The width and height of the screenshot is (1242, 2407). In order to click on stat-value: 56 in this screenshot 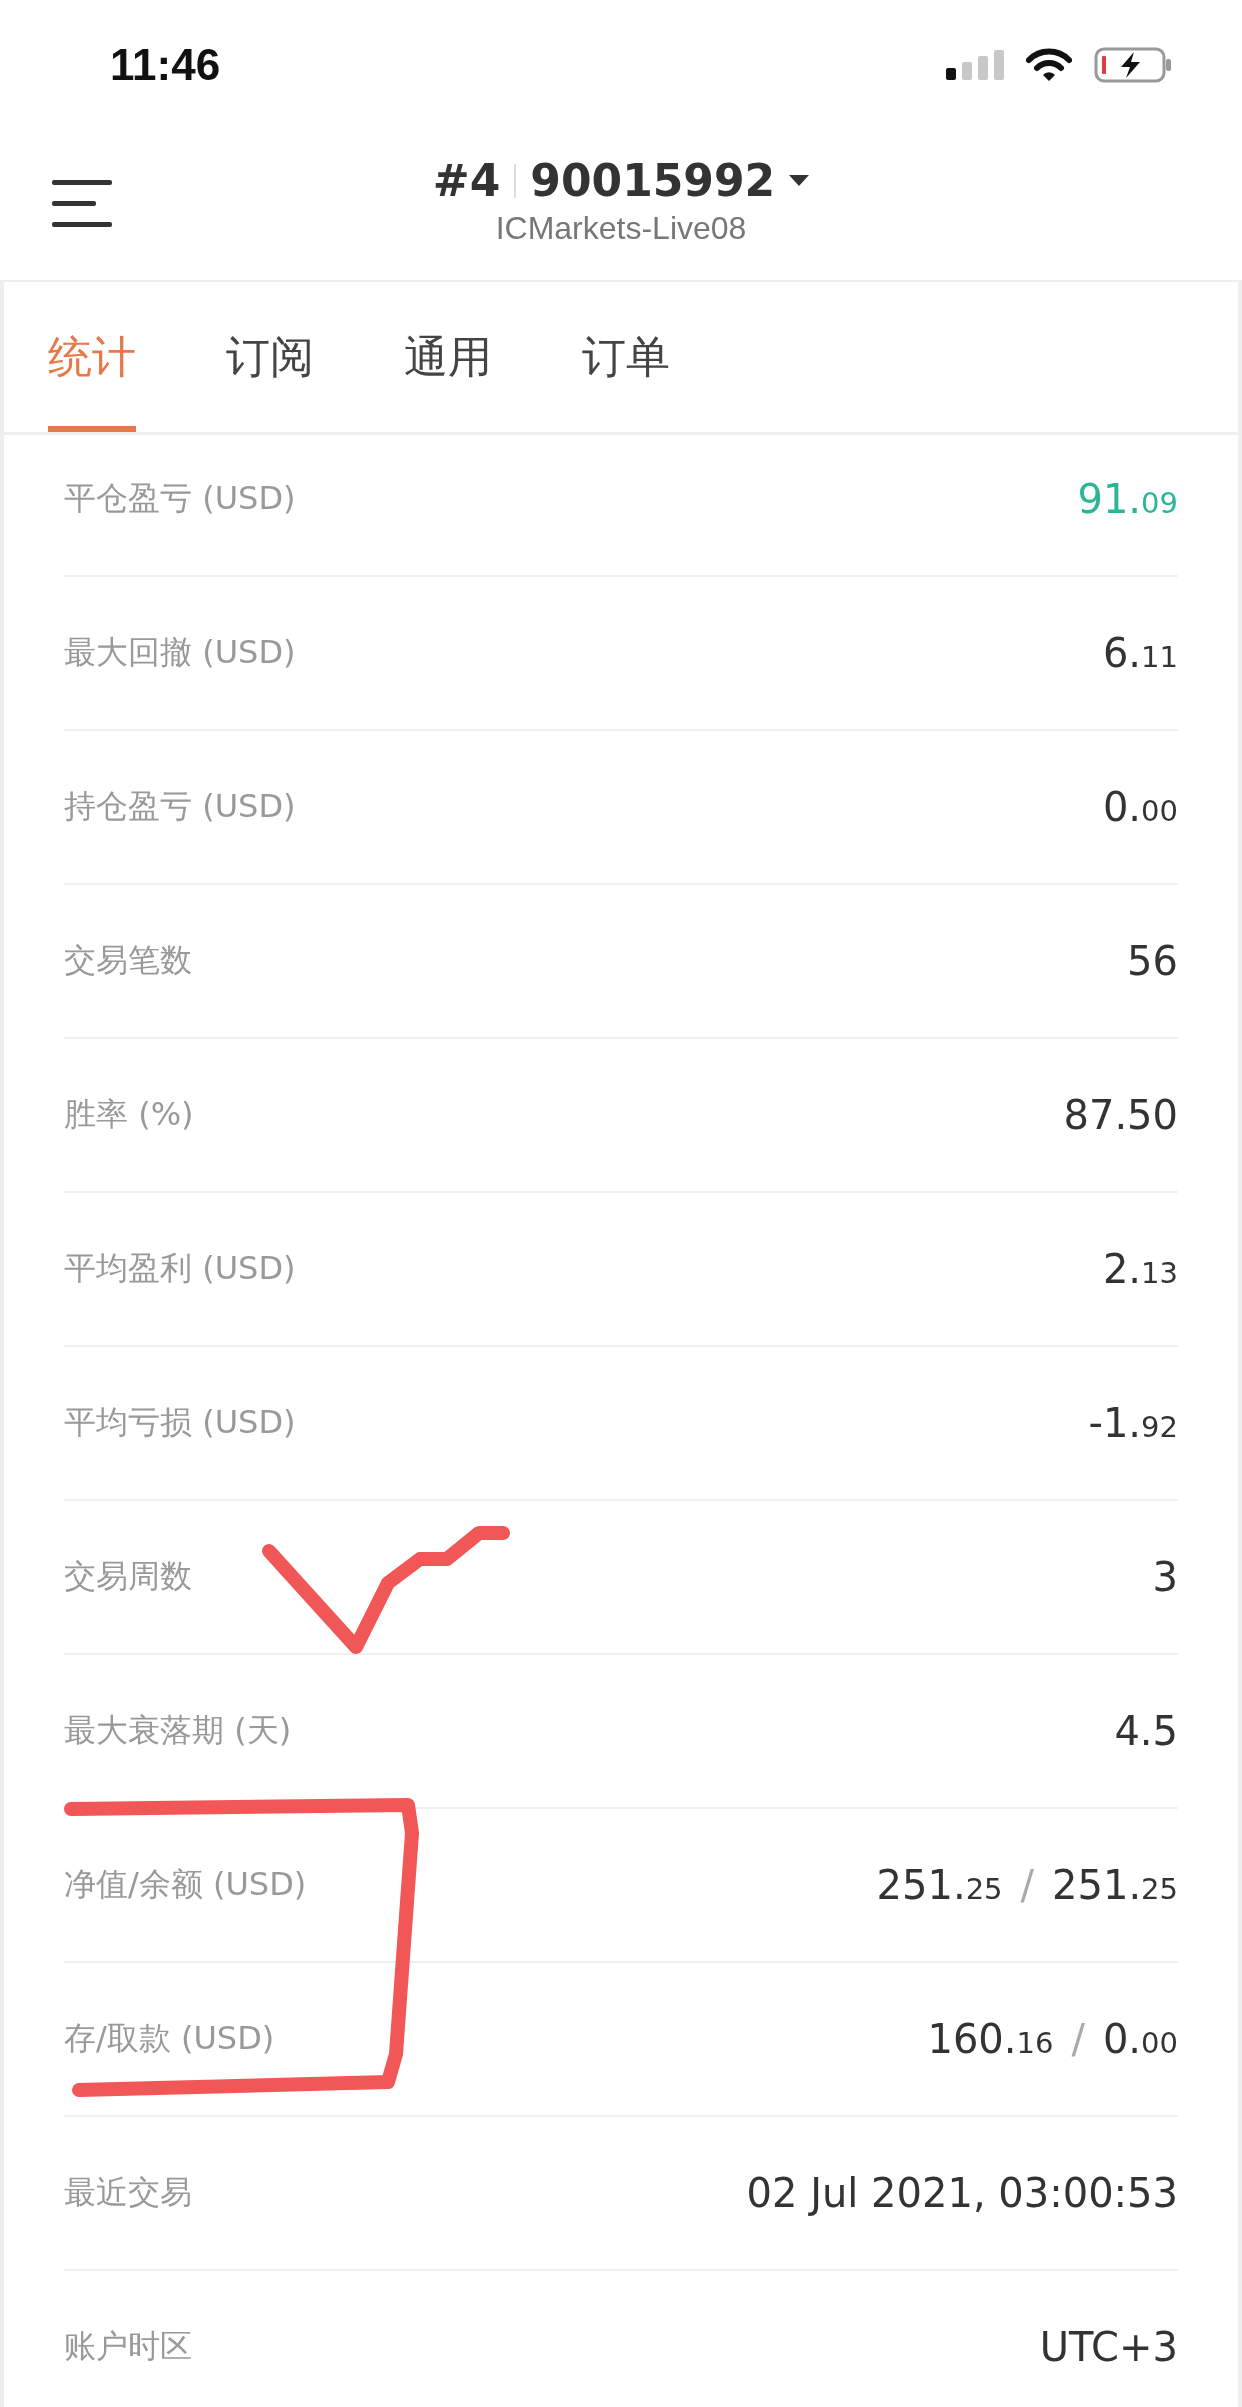, I will do `click(1152, 961)`.